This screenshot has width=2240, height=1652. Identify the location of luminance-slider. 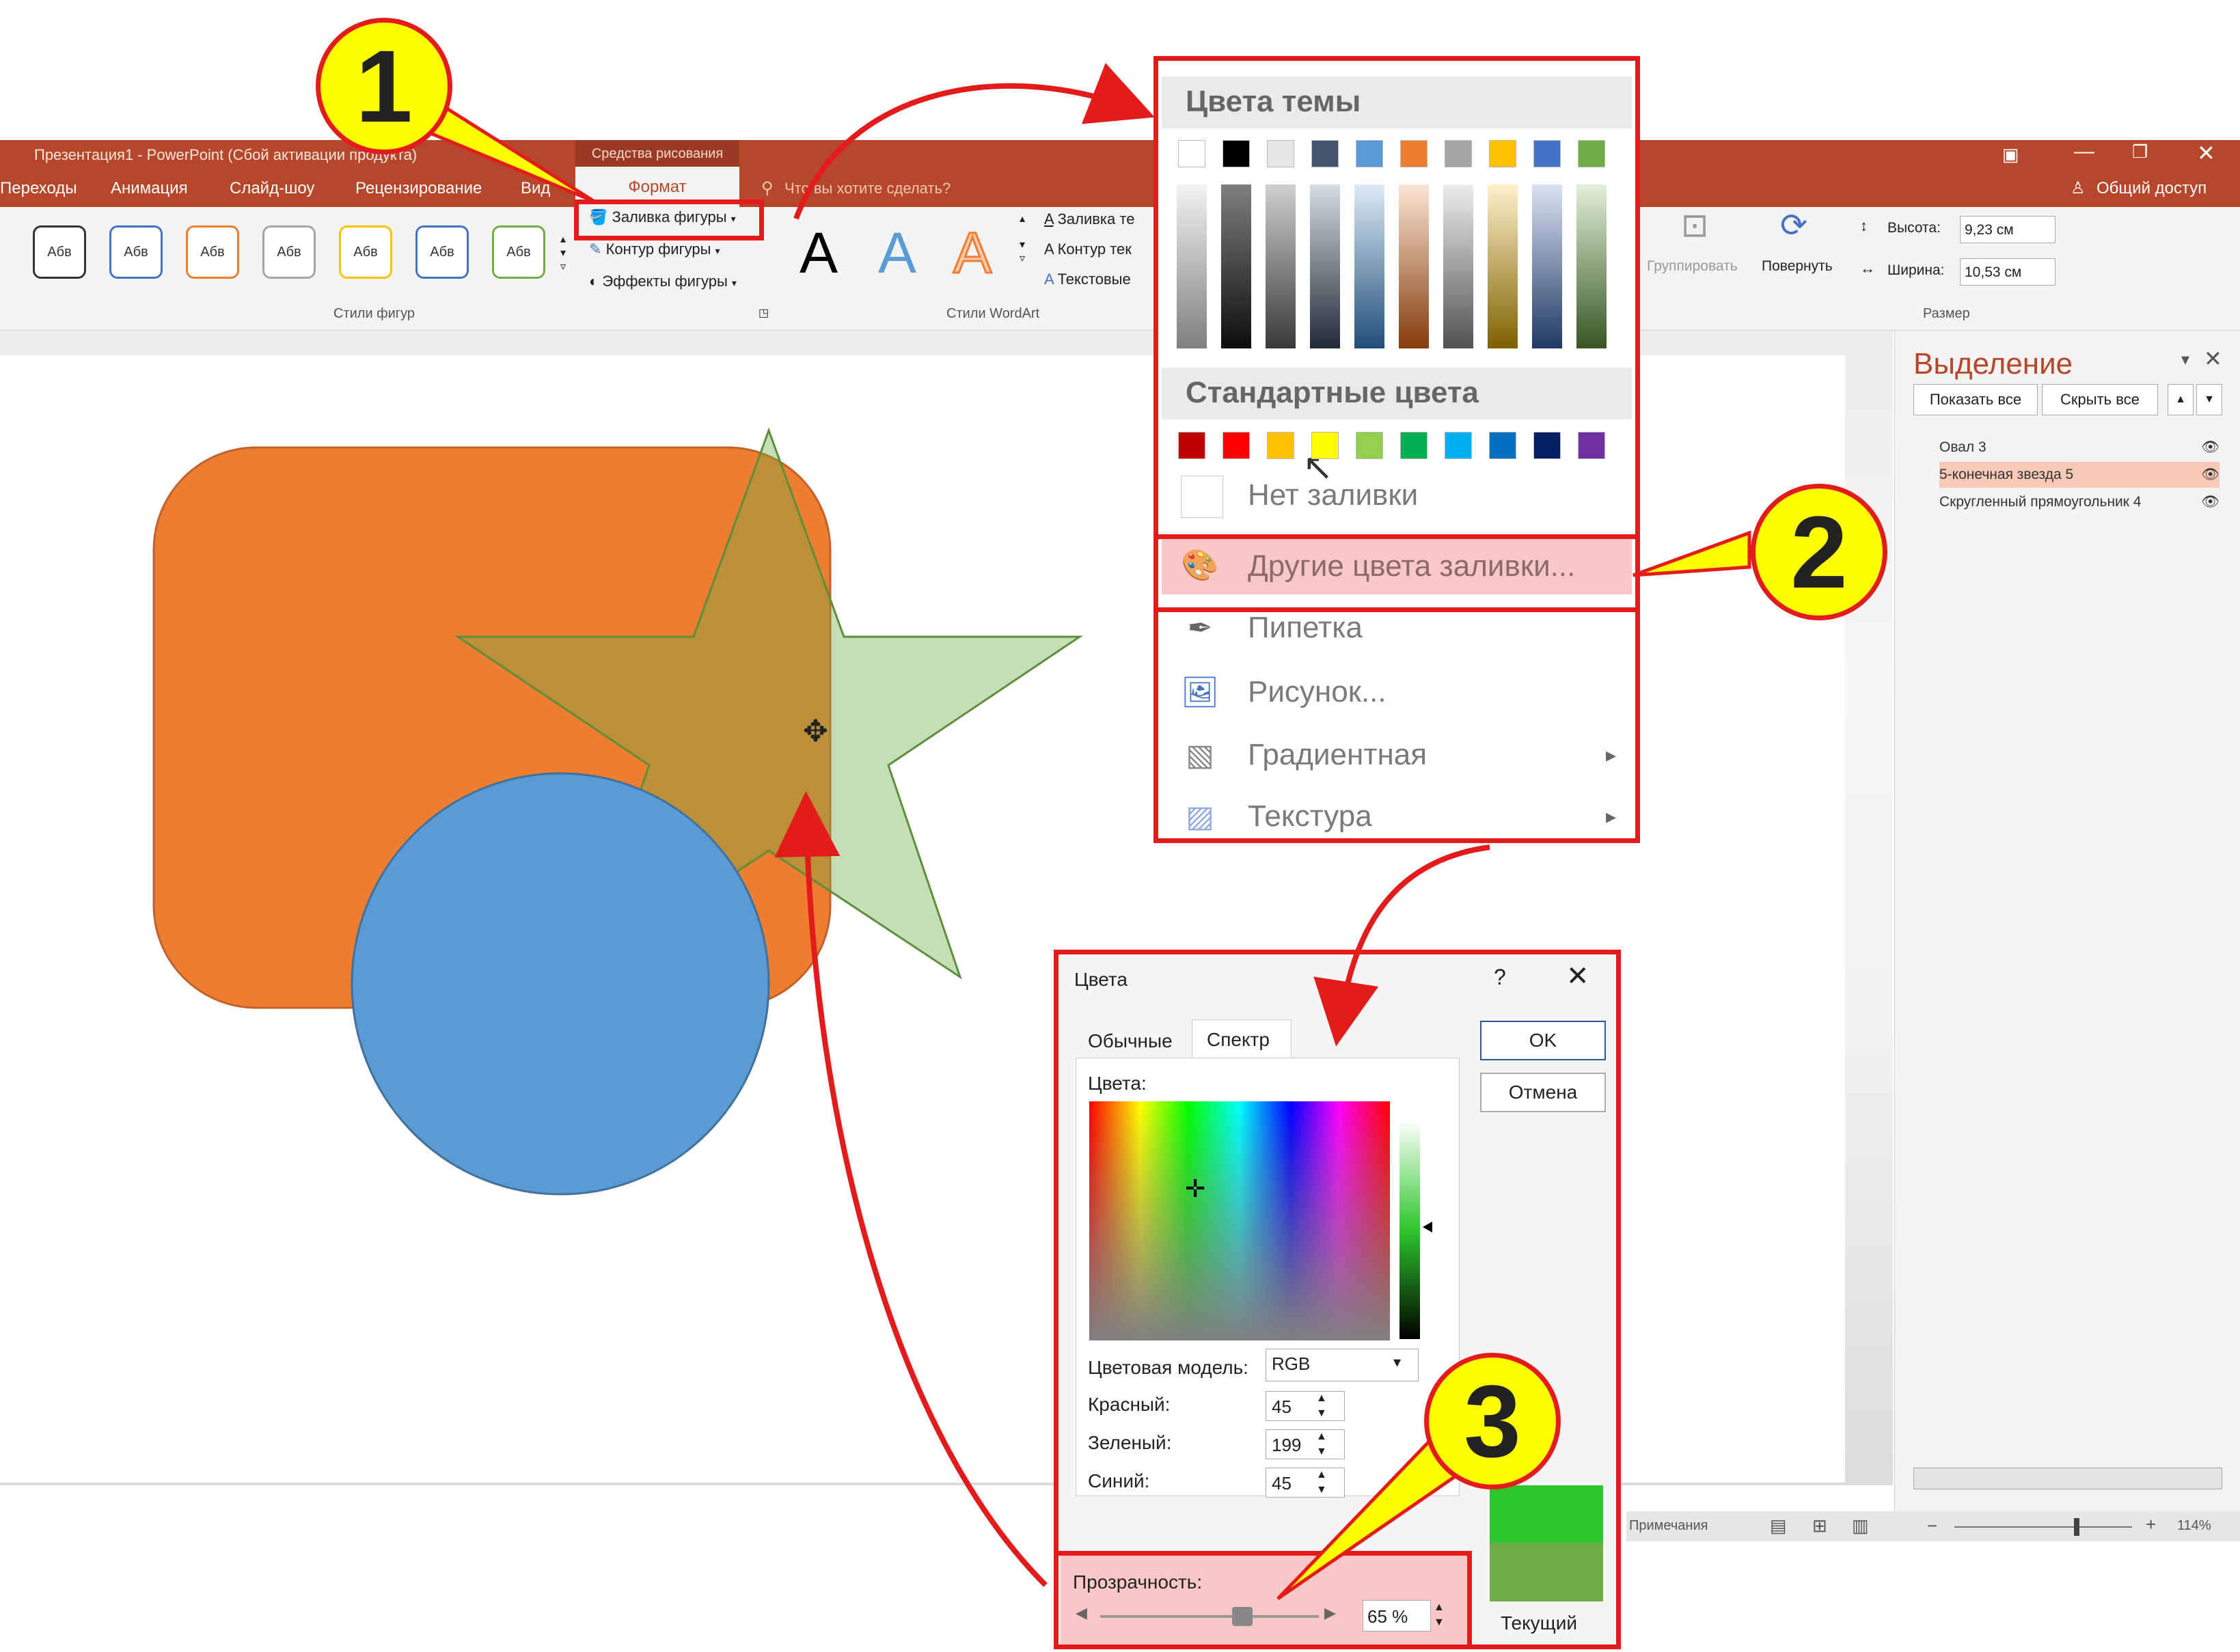
(1420, 1230).